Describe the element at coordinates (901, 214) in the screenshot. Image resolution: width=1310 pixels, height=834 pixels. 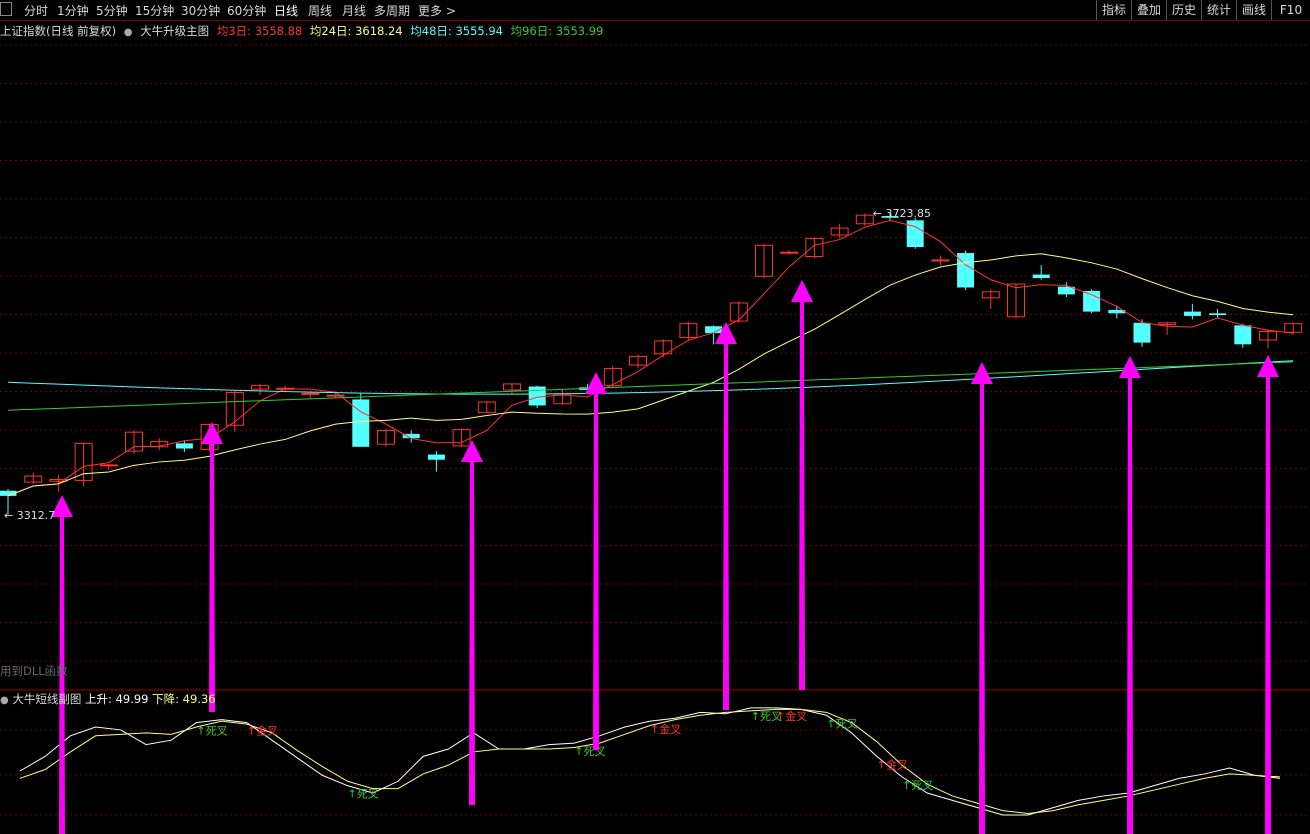
I see `high-price-label: ← 3723.85` at that location.